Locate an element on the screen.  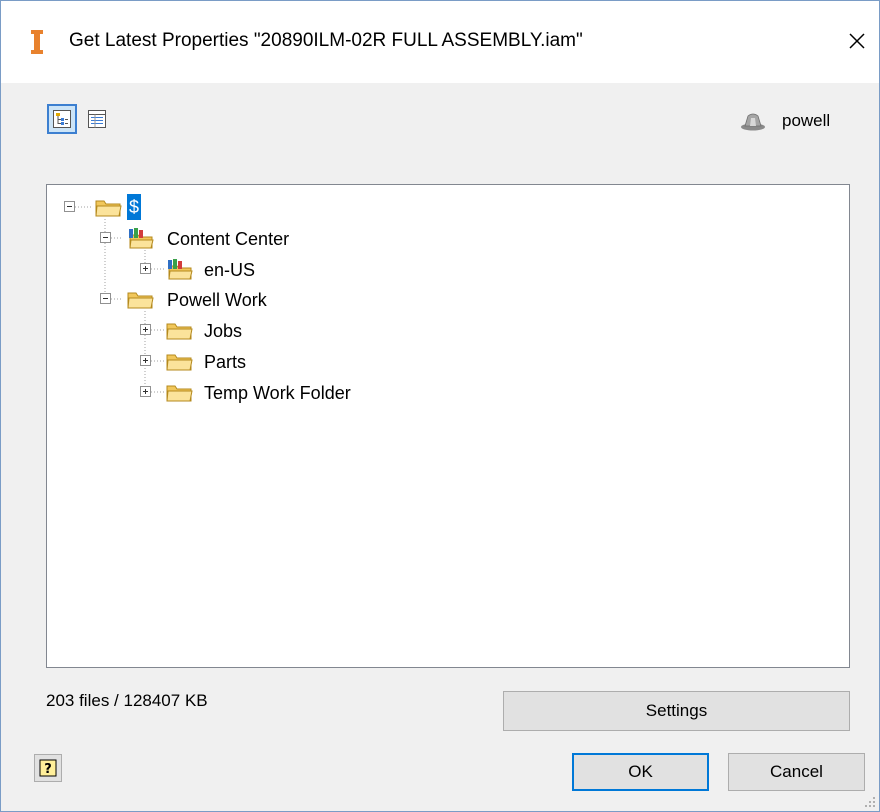
file-summary: 203 files / 128407 KB is located at coordinates (127, 700).